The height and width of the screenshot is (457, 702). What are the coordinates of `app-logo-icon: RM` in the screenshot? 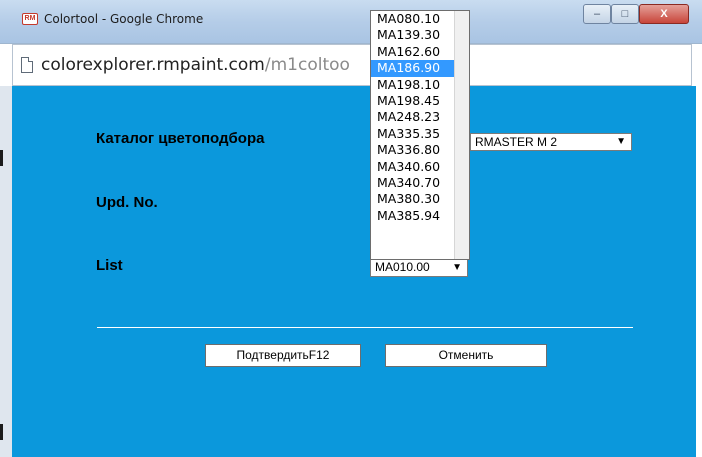 It's located at (30, 19).